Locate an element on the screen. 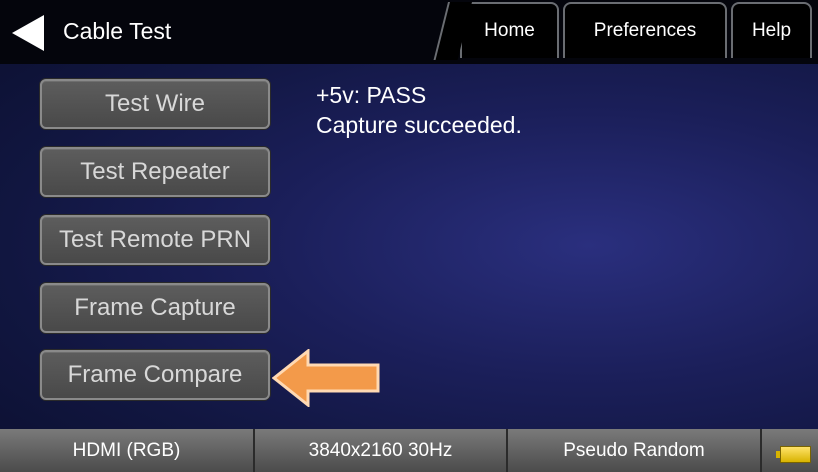 Image resolution: width=818 pixels, height=472 pixels. status-bar: HDMI (RGB) 3840x2160 30Hz Pseudo Random is located at coordinates (409, 450).